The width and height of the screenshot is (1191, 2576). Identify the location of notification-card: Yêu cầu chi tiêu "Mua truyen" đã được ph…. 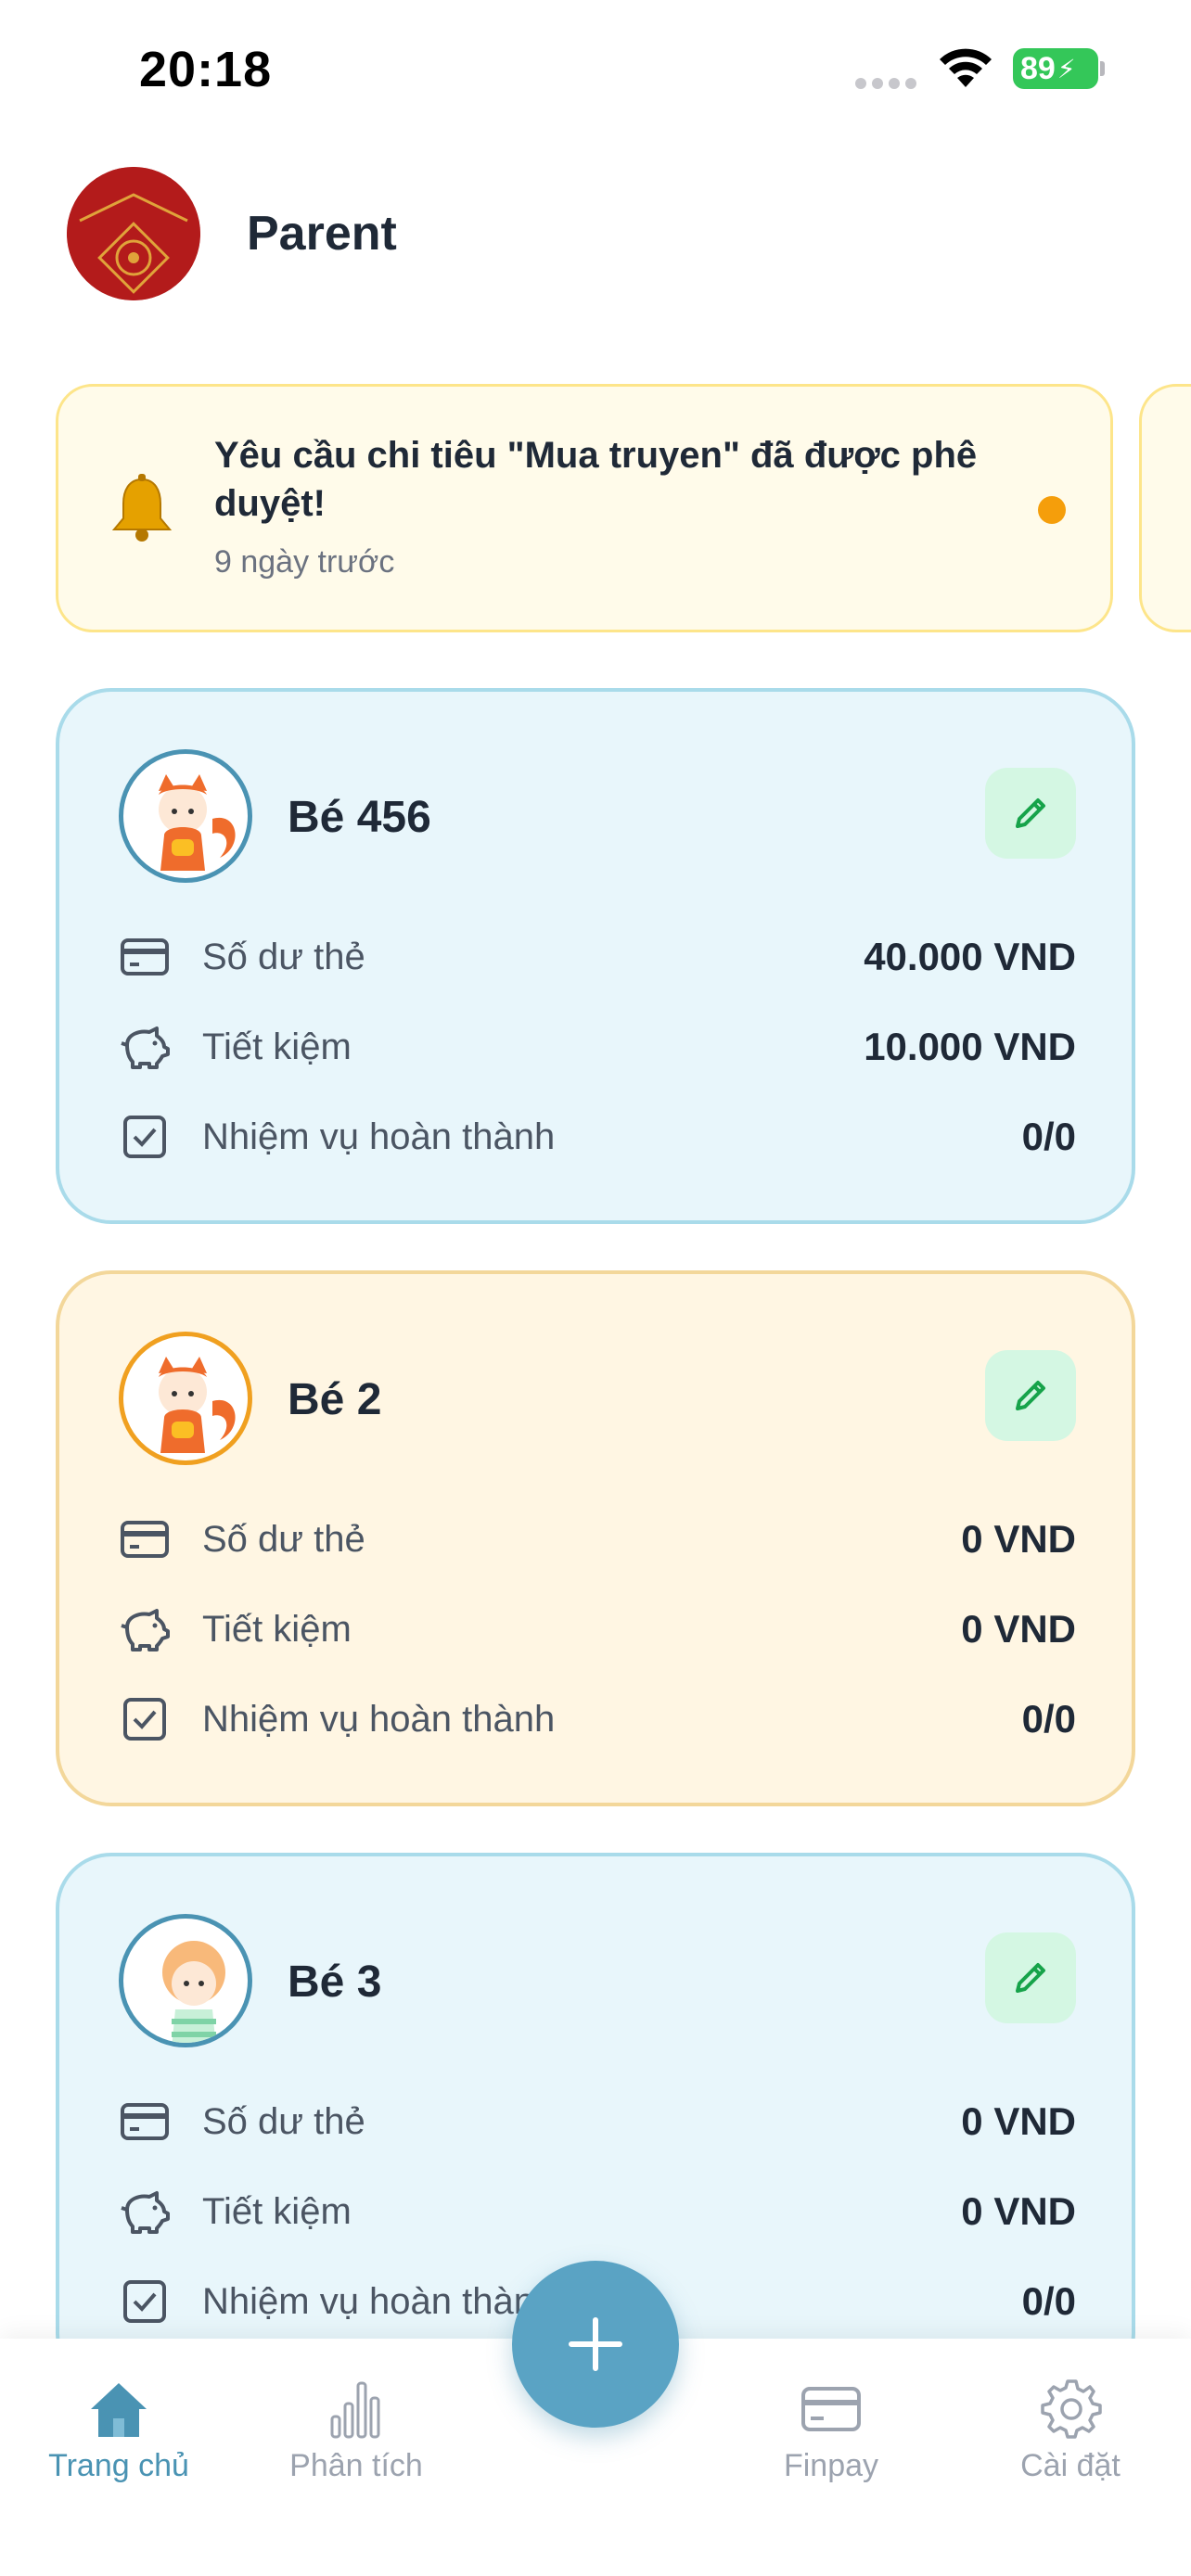
(584, 508).